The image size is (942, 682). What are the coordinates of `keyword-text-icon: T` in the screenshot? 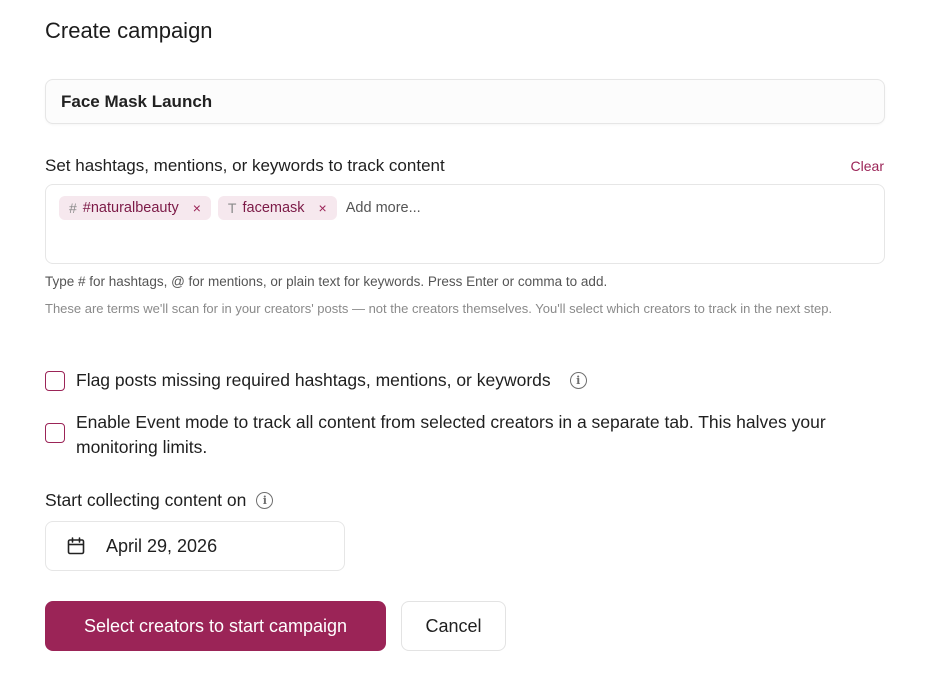 It's located at (232, 208).